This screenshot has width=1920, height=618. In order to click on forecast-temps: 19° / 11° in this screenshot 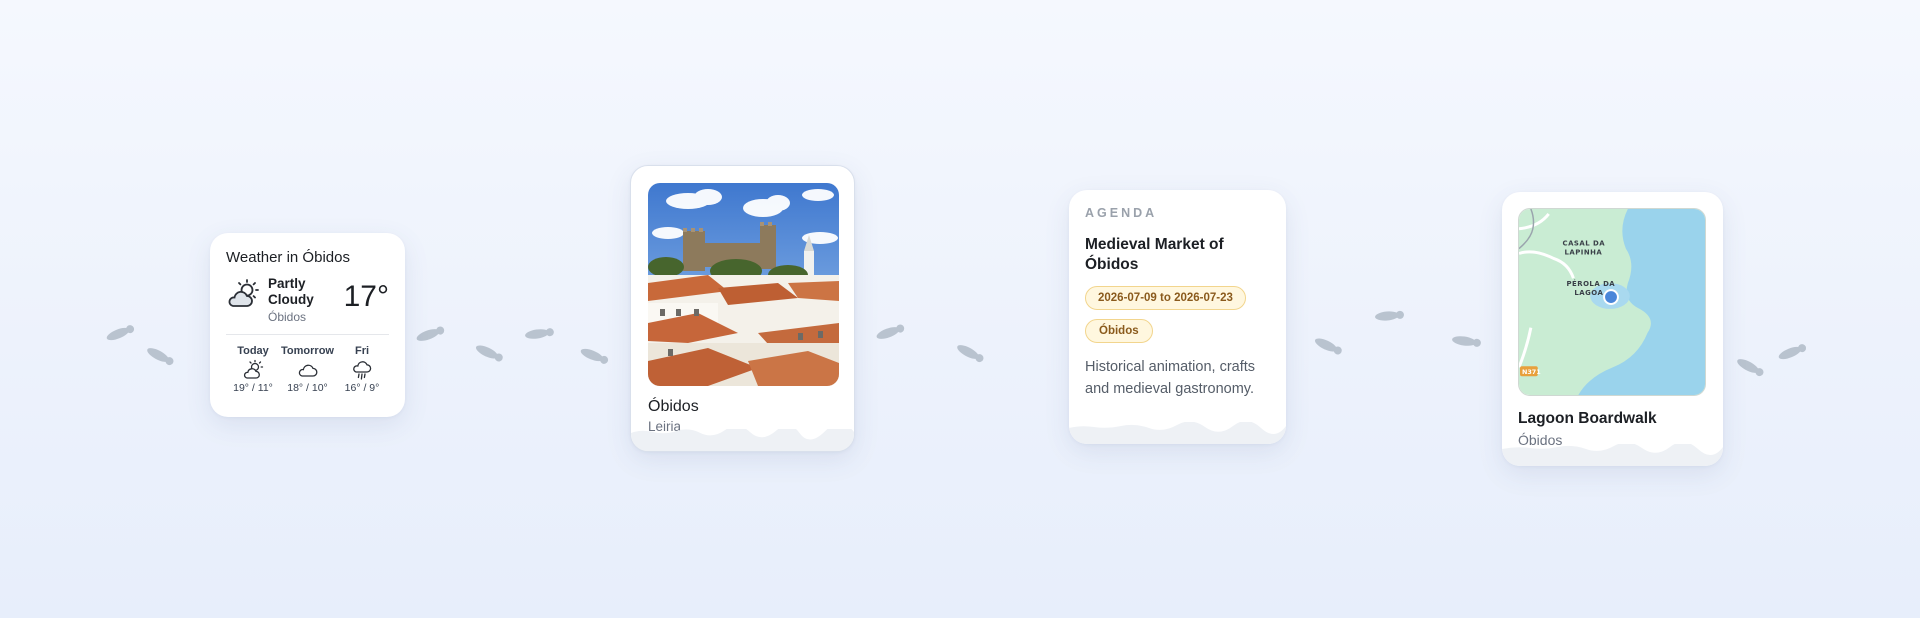, I will do `click(253, 388)`.